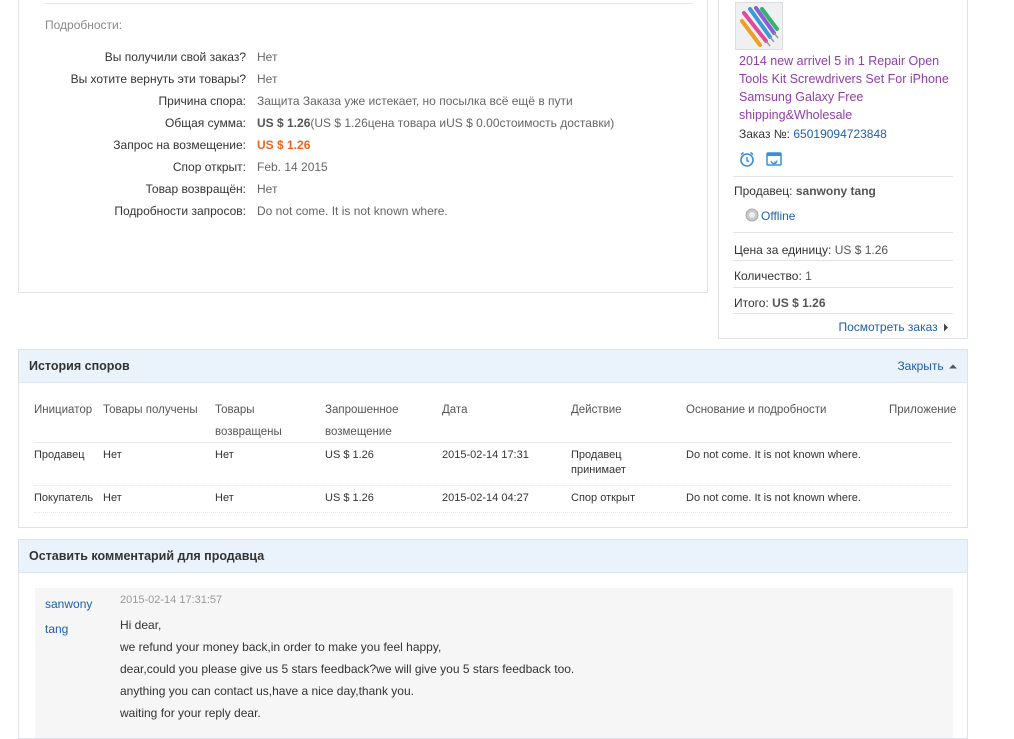 Image resolution: width=1014 pixels, height=739 pixels. What do you see at coordinates (63, 410) in the screenshot?
I see `col-initiator: Инициатор` at bounding box center [63, 410].